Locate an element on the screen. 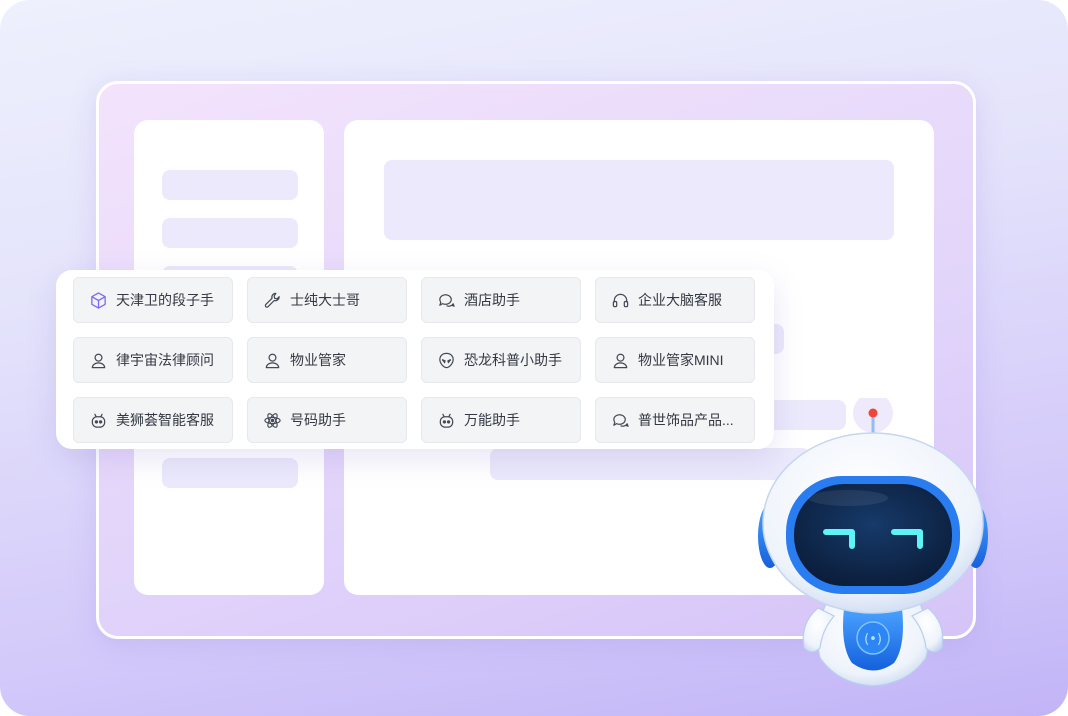 The width and height of the screenshot is (1068, 716). content-placeholder-header is located at coordinates (639, 200).